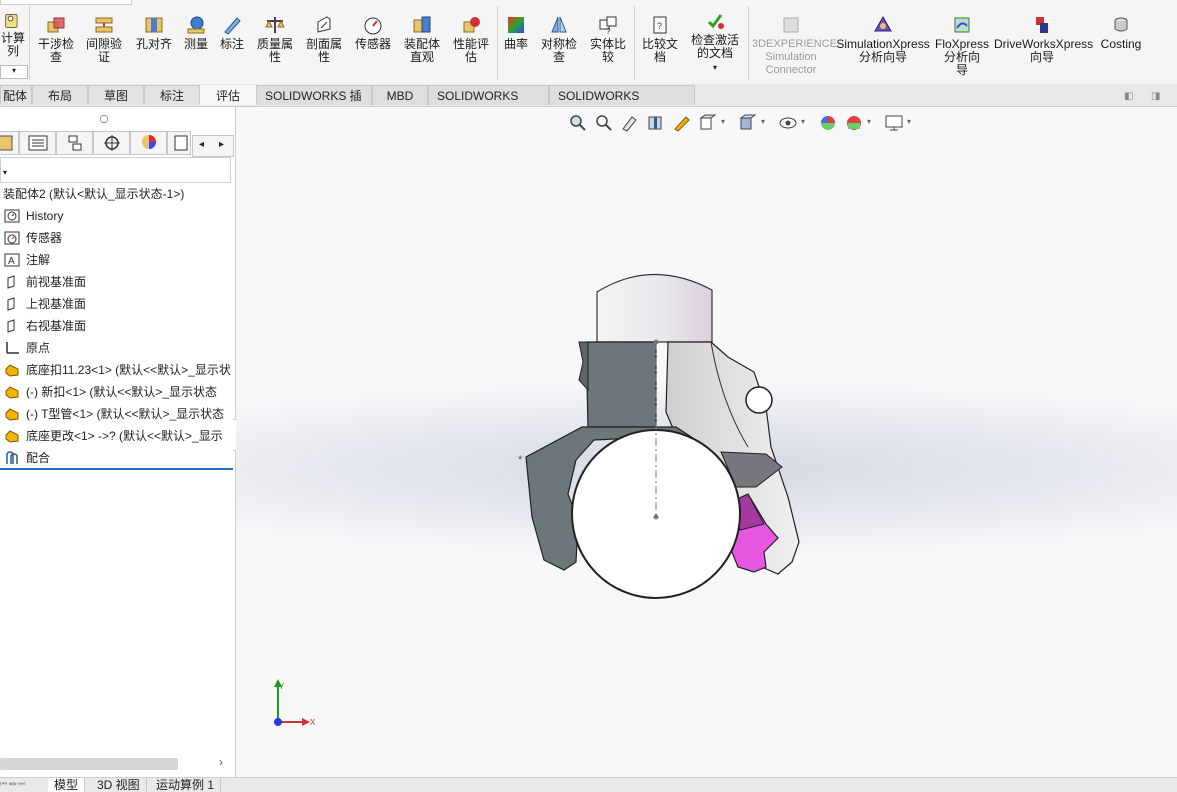 The height and width of the screenshot is (792, 1177). I want to click on scroll-right-icon: ▸, so click(221, 144).